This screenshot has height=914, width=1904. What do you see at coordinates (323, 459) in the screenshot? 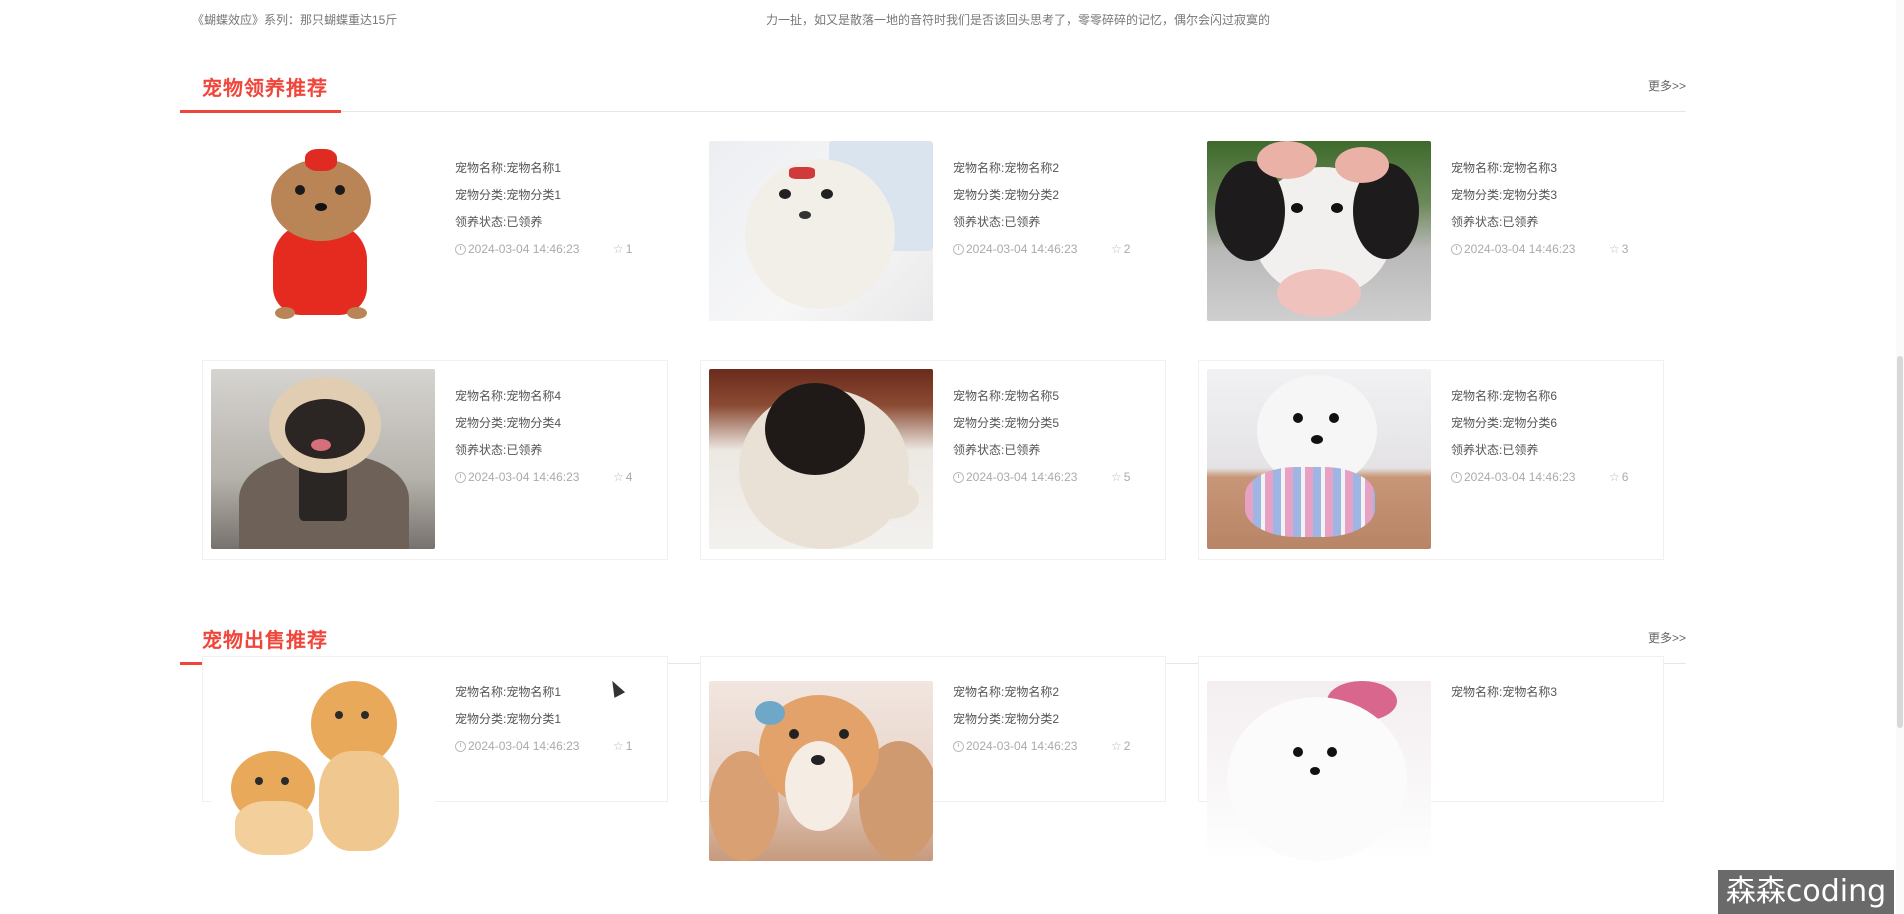
I see `pet-photo-pug-suit` at bounding box center [323, 459].